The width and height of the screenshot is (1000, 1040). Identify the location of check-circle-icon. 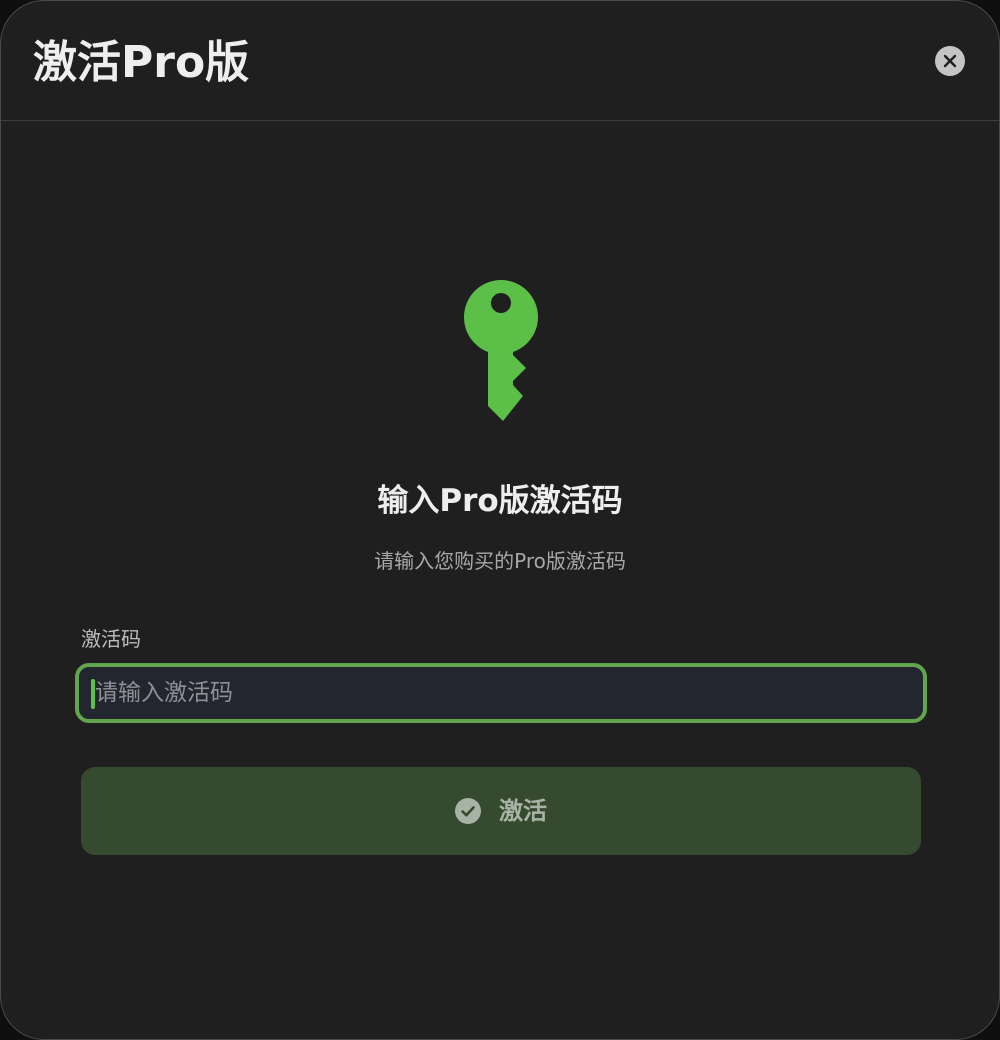
(468, 811).